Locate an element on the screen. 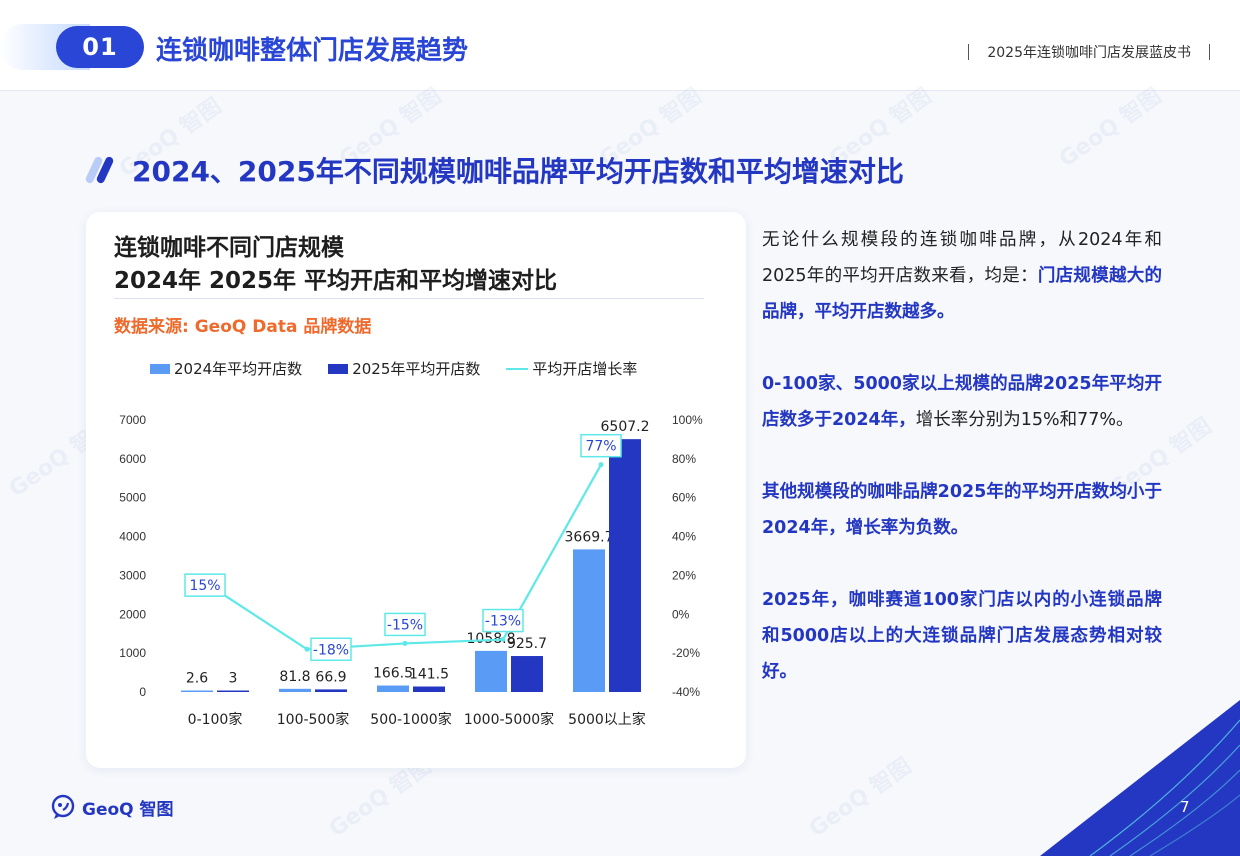 Image resolution: width=1240 pixels, height=856 pixels. page-number: 7 is located at coordinates (1185, 807).